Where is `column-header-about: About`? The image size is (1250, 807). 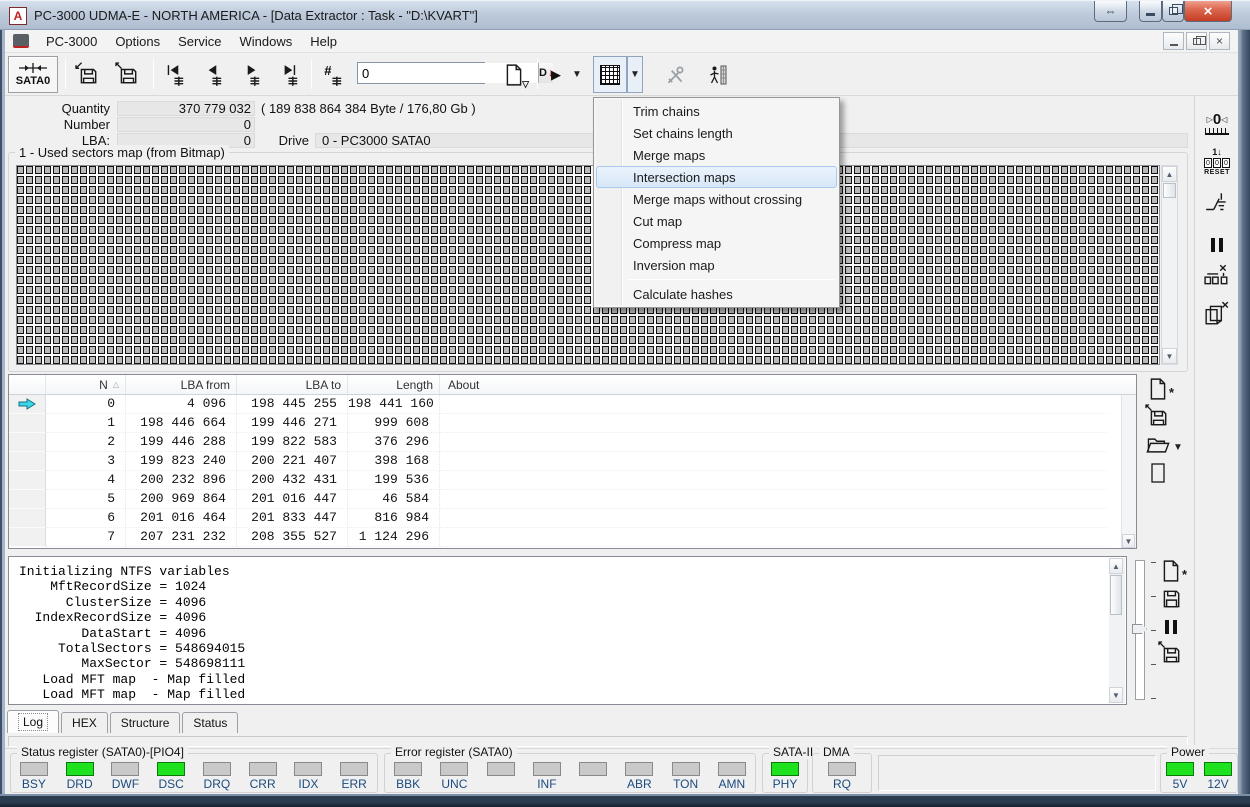 column-header-about: About is located at coordinates (788, 384).